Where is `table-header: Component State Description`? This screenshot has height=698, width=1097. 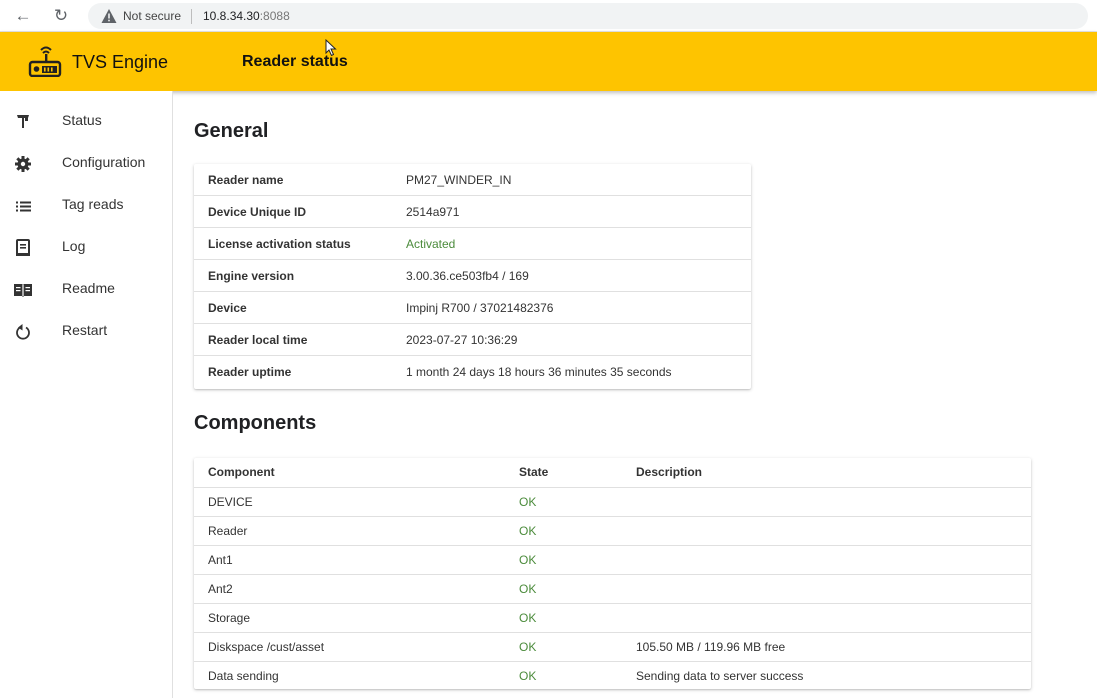
table-header: Component State Description is located at coordinates (612, 473).